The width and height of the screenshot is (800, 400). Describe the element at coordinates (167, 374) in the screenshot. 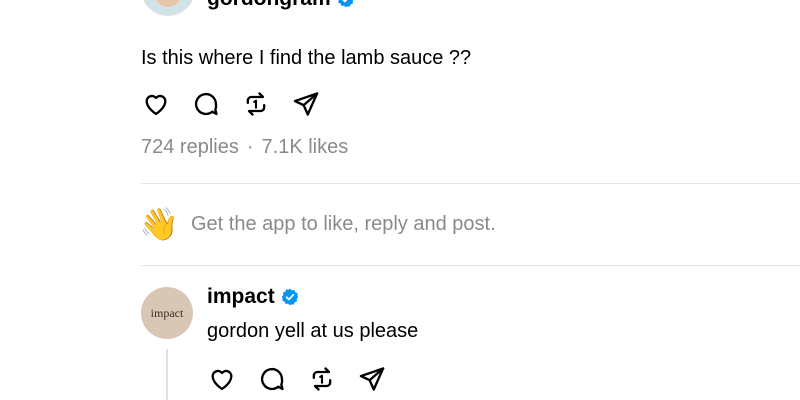

I see `thread-line` at that location.